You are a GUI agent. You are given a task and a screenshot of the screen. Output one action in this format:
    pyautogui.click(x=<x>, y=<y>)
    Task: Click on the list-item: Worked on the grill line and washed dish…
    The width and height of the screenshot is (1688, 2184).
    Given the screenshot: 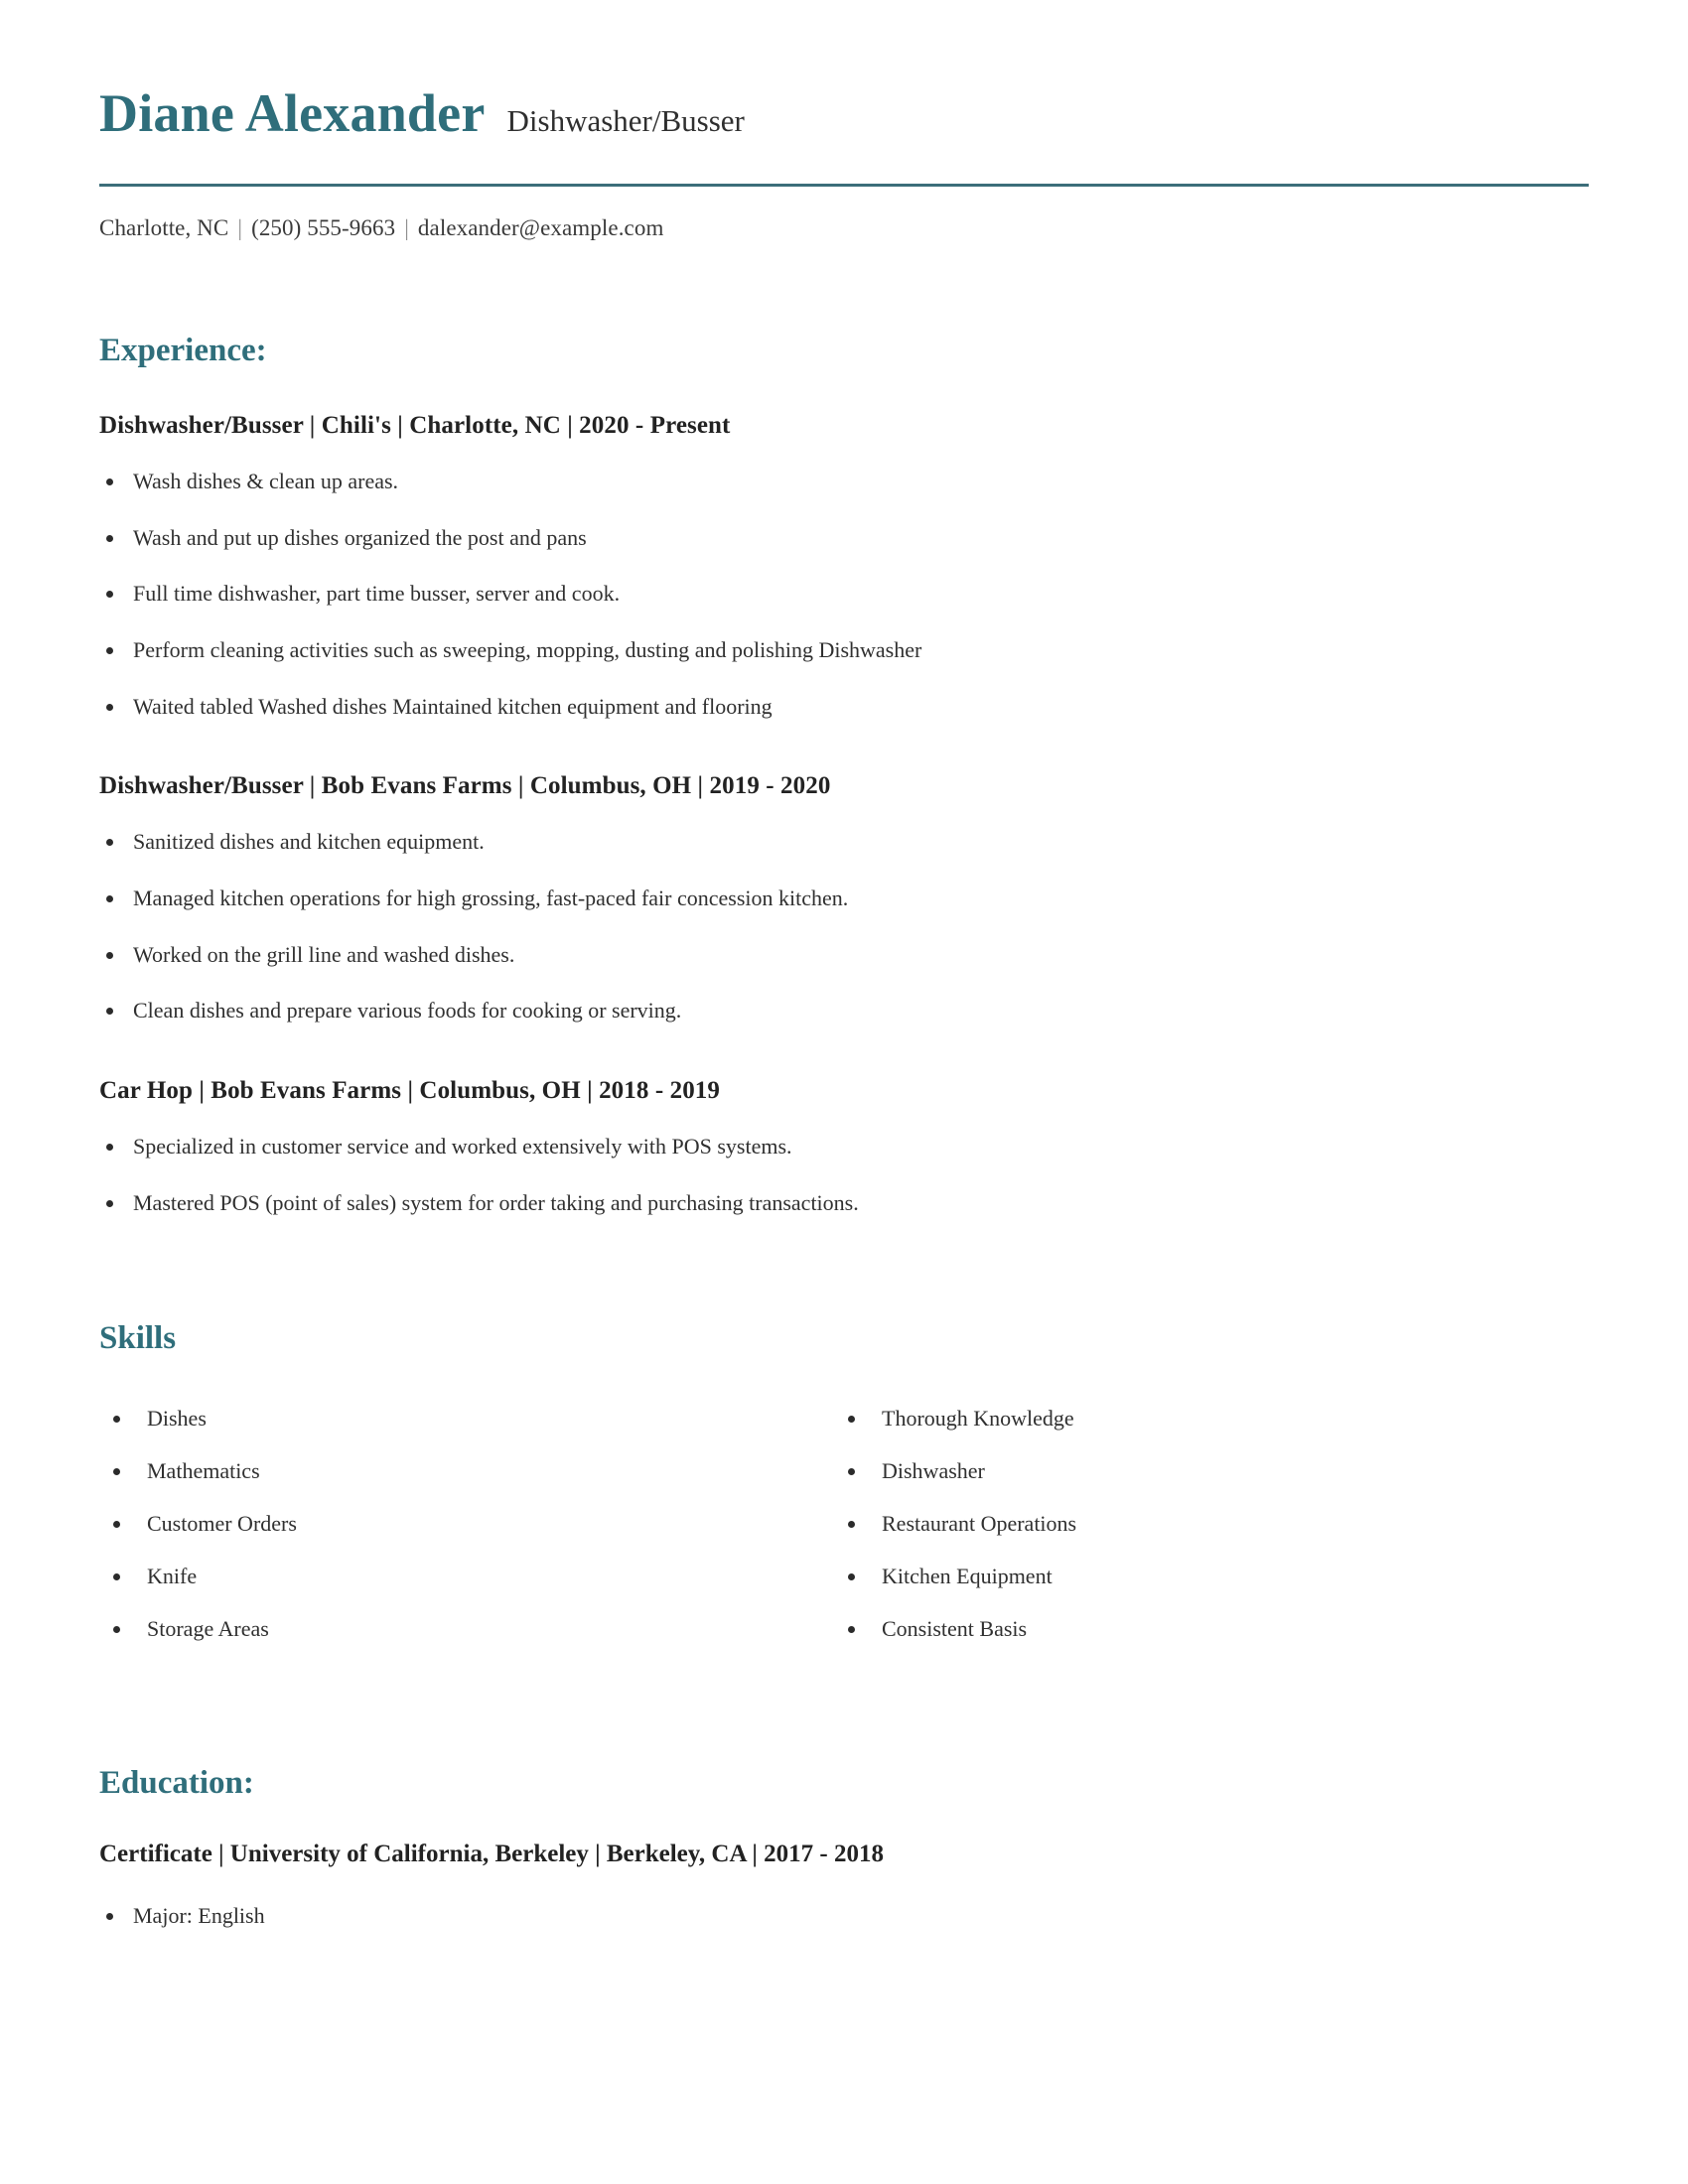 What is the action you would take?
    pyautogui.click(x=844, y=955)
    